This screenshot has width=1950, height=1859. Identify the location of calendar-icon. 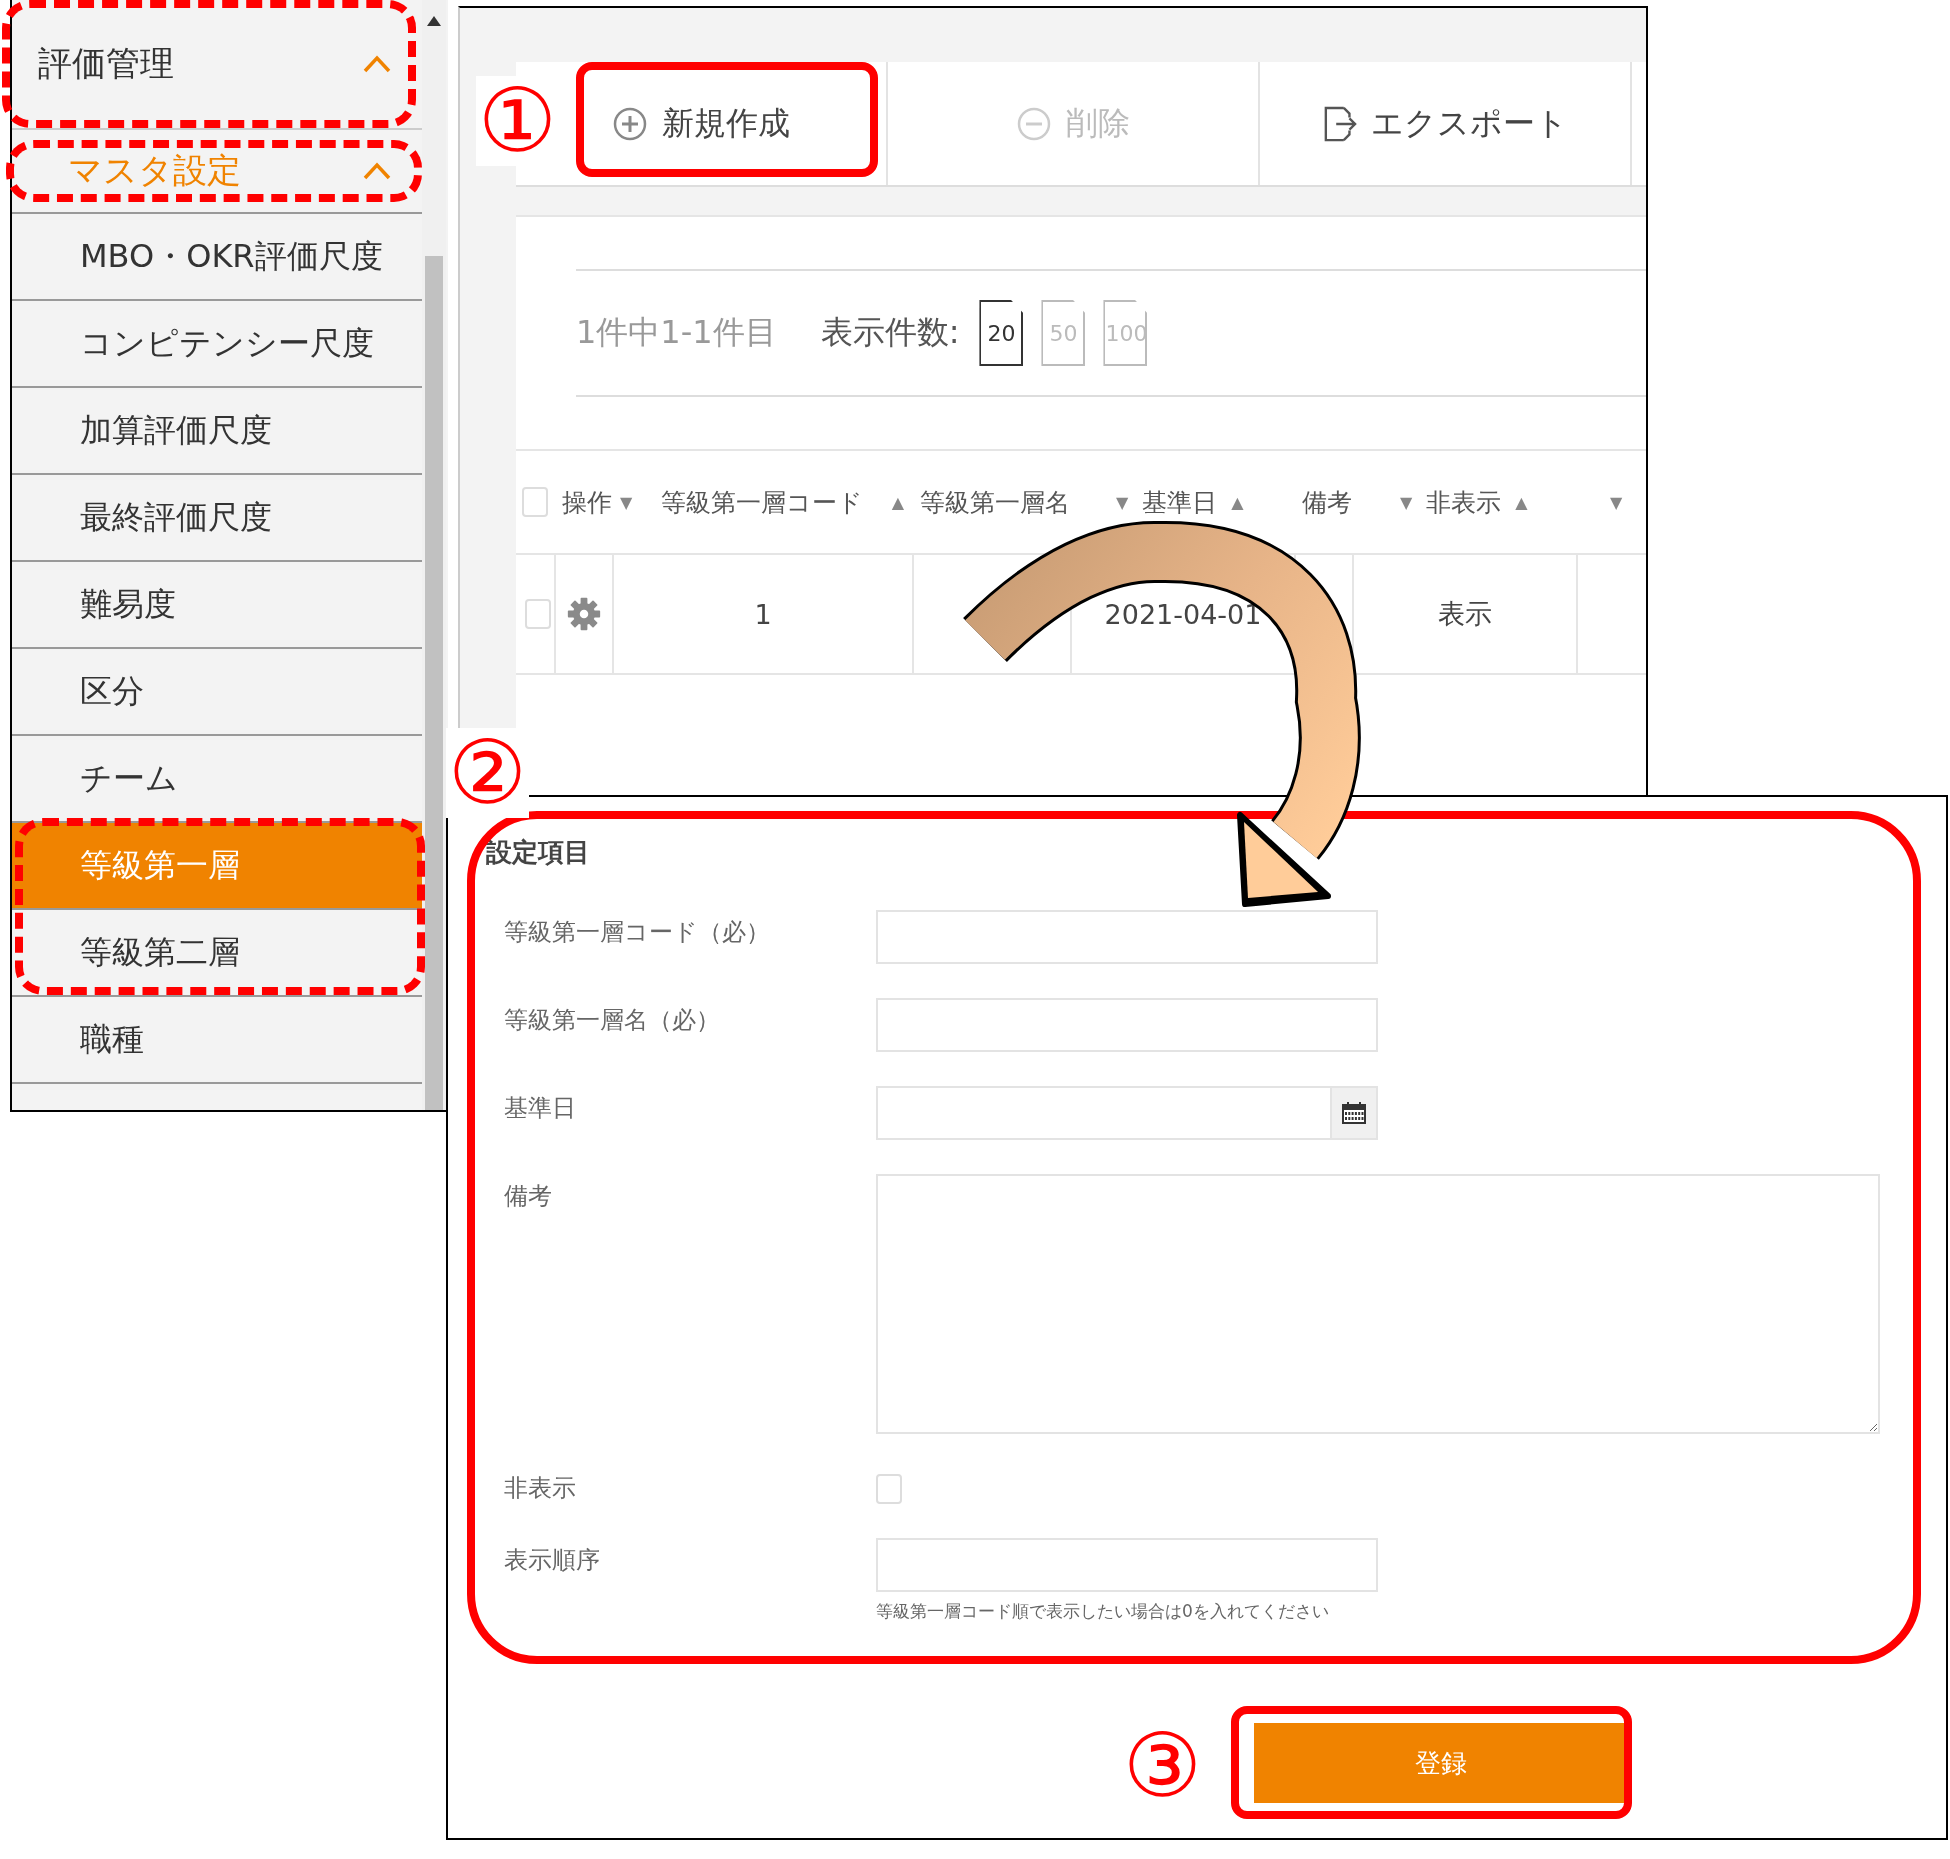
(1354, 1113).